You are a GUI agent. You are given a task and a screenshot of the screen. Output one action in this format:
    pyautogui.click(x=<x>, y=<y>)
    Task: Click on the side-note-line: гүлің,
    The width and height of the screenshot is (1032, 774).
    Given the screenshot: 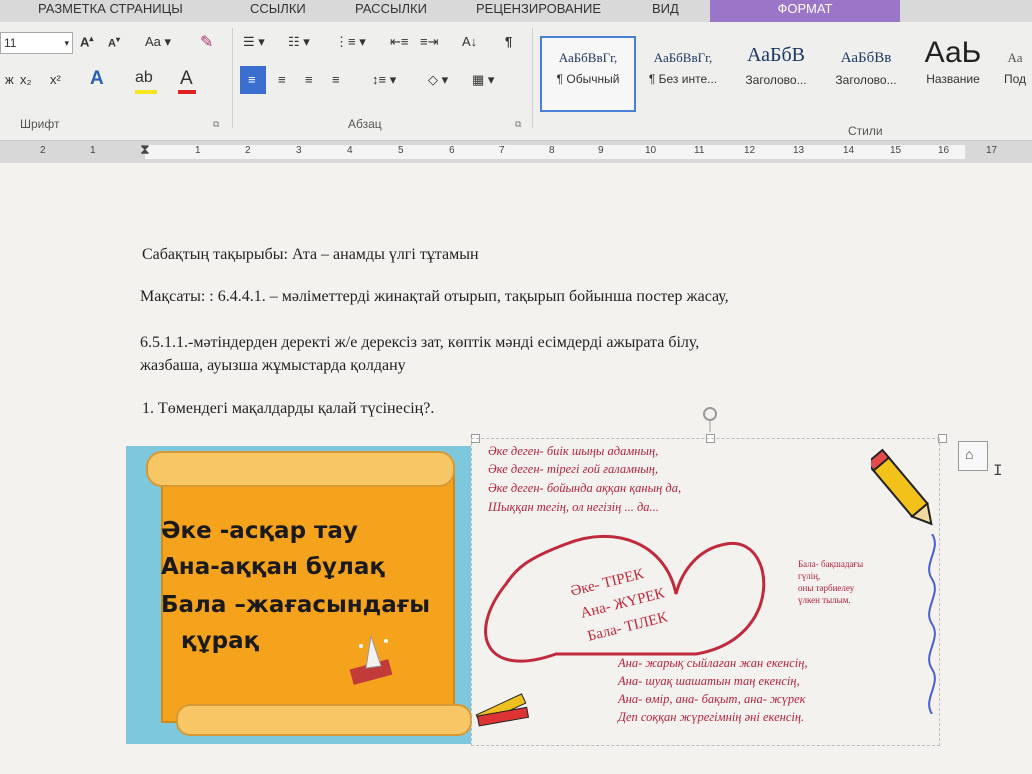 What is the action you would take?
    pyautogui.click(x=809, y=576)
    